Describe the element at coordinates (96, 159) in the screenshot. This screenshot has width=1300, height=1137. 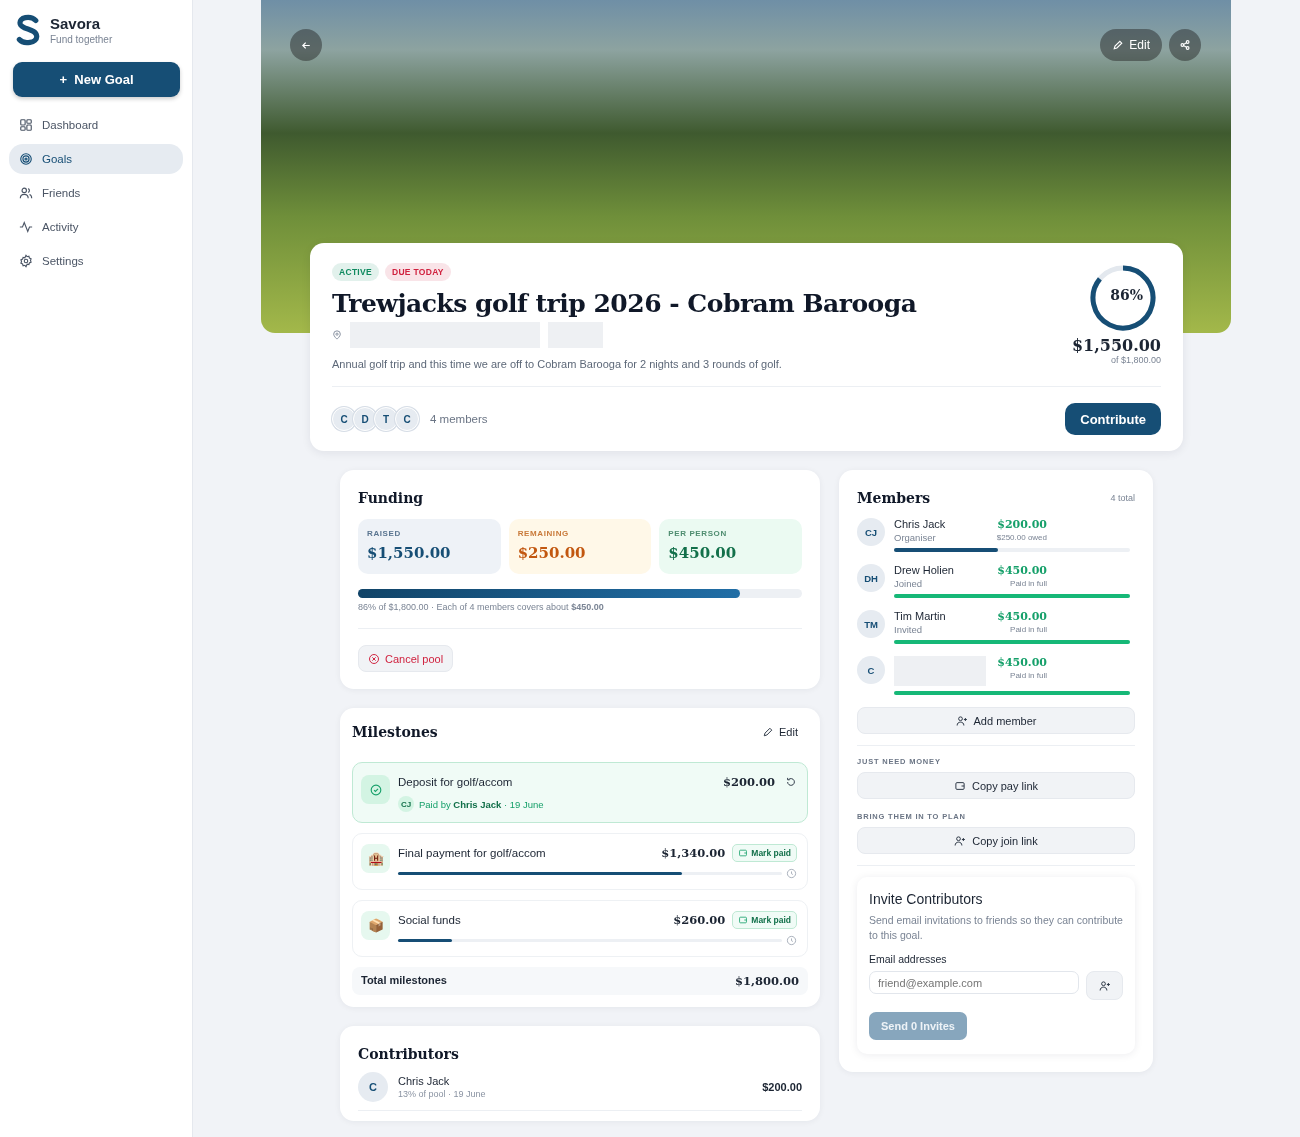
I see `sidebar-item: Goals` at that location.